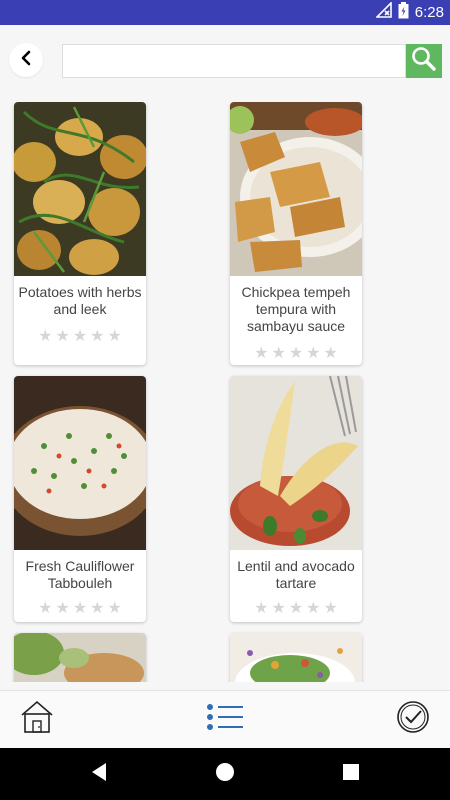  What do you see at coordinates (403, 12) in the screenshot?
I see `battery-icon` at bounding box center [403, 12].